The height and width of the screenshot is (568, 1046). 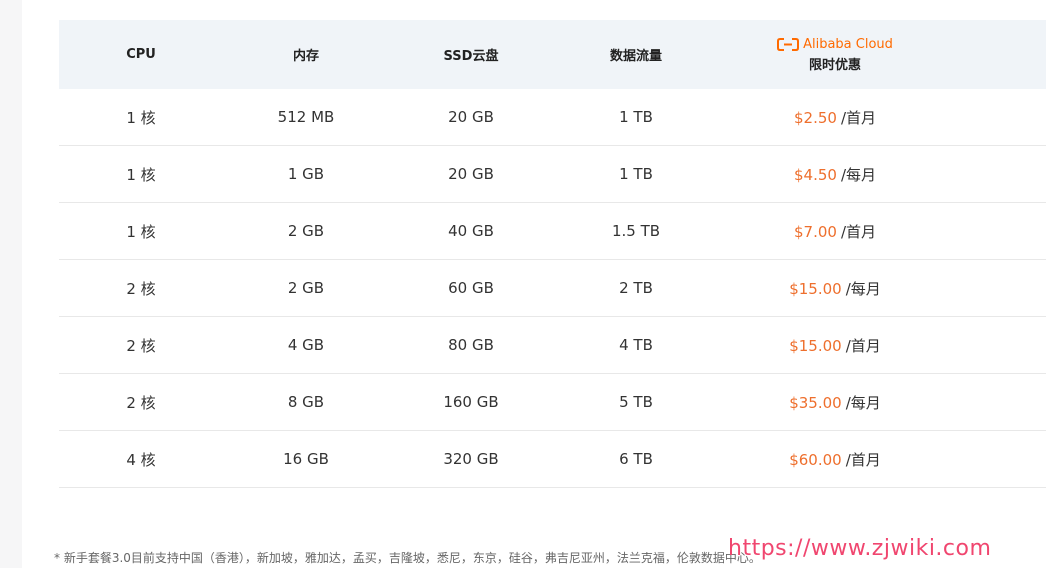 I want to click on cell-ssd: 60 GB, so click(x=471, y=288).